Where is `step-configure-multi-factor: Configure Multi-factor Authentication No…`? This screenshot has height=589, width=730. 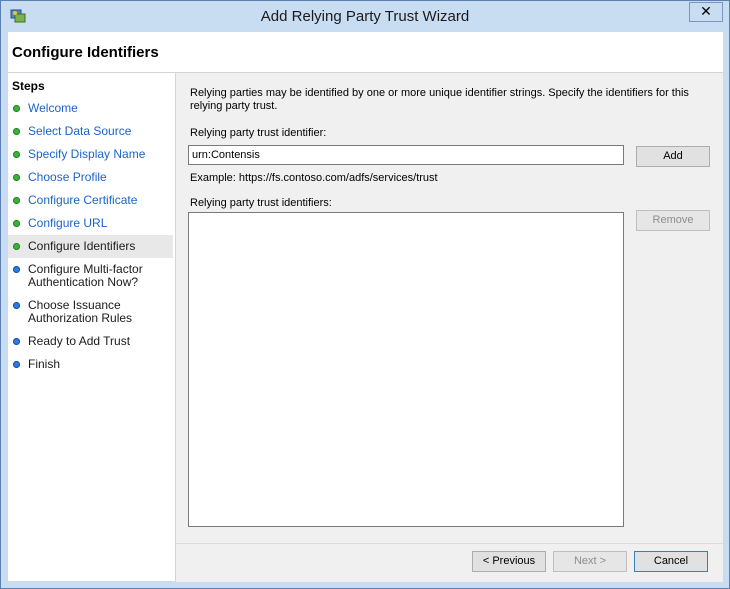 step-configure-multi-factor: Configure Multi-factor Authentication No… is located at coordinates (90, 276).